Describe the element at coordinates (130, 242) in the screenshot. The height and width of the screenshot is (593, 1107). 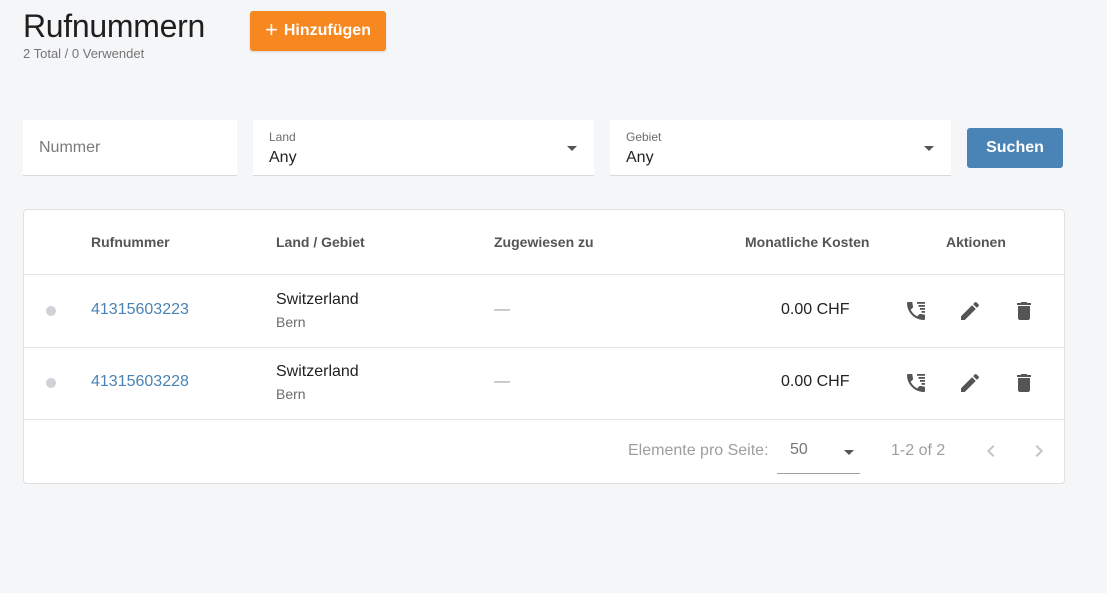
I see `column-header-number: Rufnummer` at that location.